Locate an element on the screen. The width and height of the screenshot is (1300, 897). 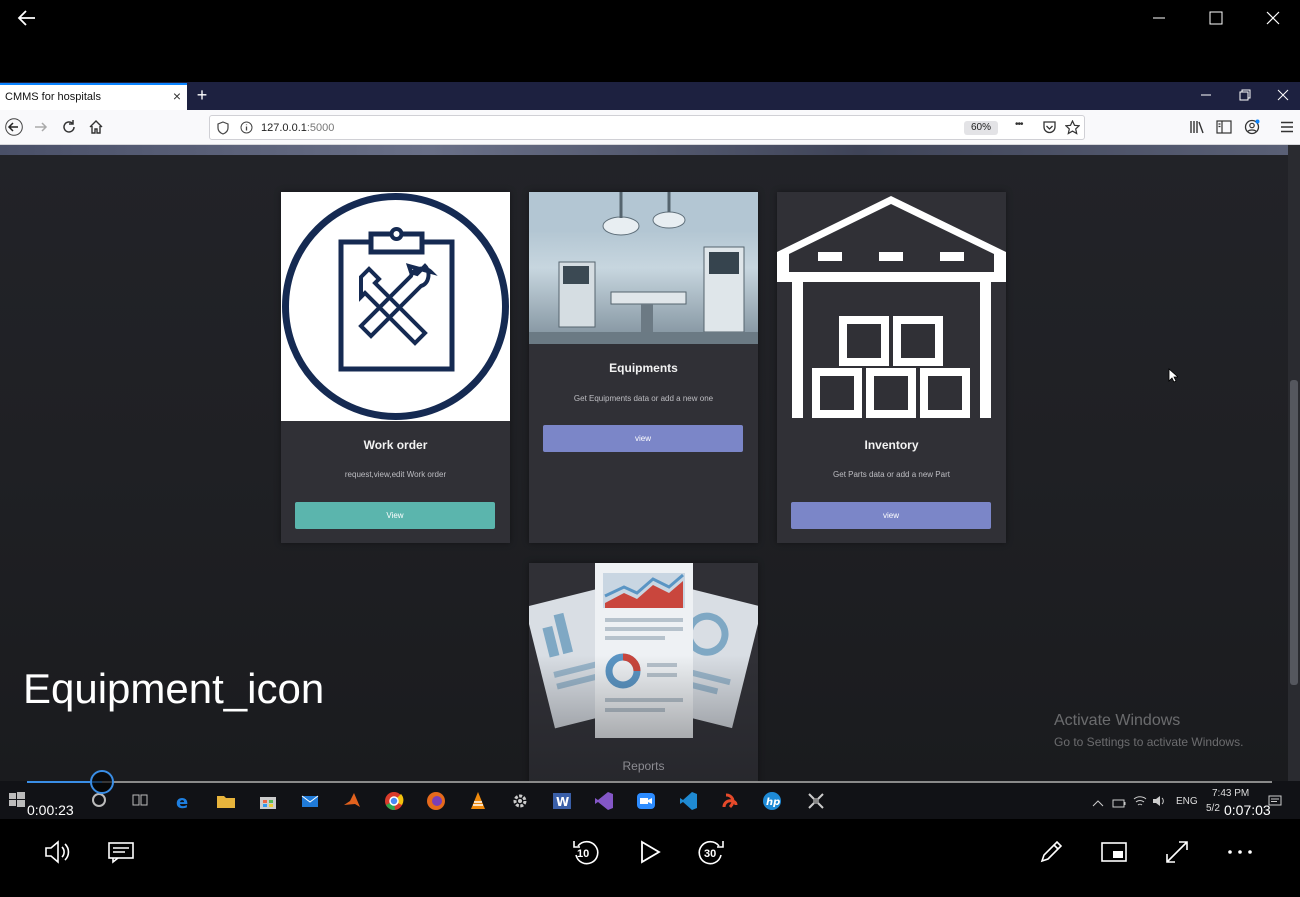
wifi-icon is located at coordinates (1140, 803).